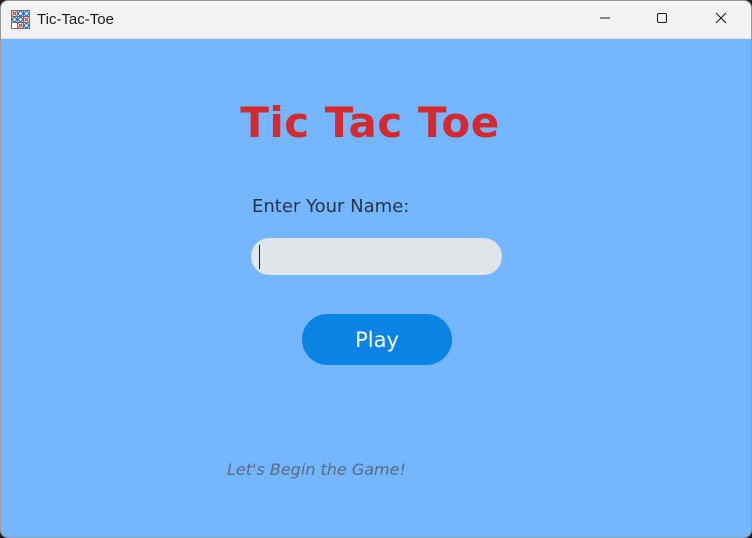 This screenshot has width=752, height=538. What do you see at coordinates (376, 20) in the screenshot?
I see `title-bar: Tic-Tac-Toe` at bounding box center [376, 20].